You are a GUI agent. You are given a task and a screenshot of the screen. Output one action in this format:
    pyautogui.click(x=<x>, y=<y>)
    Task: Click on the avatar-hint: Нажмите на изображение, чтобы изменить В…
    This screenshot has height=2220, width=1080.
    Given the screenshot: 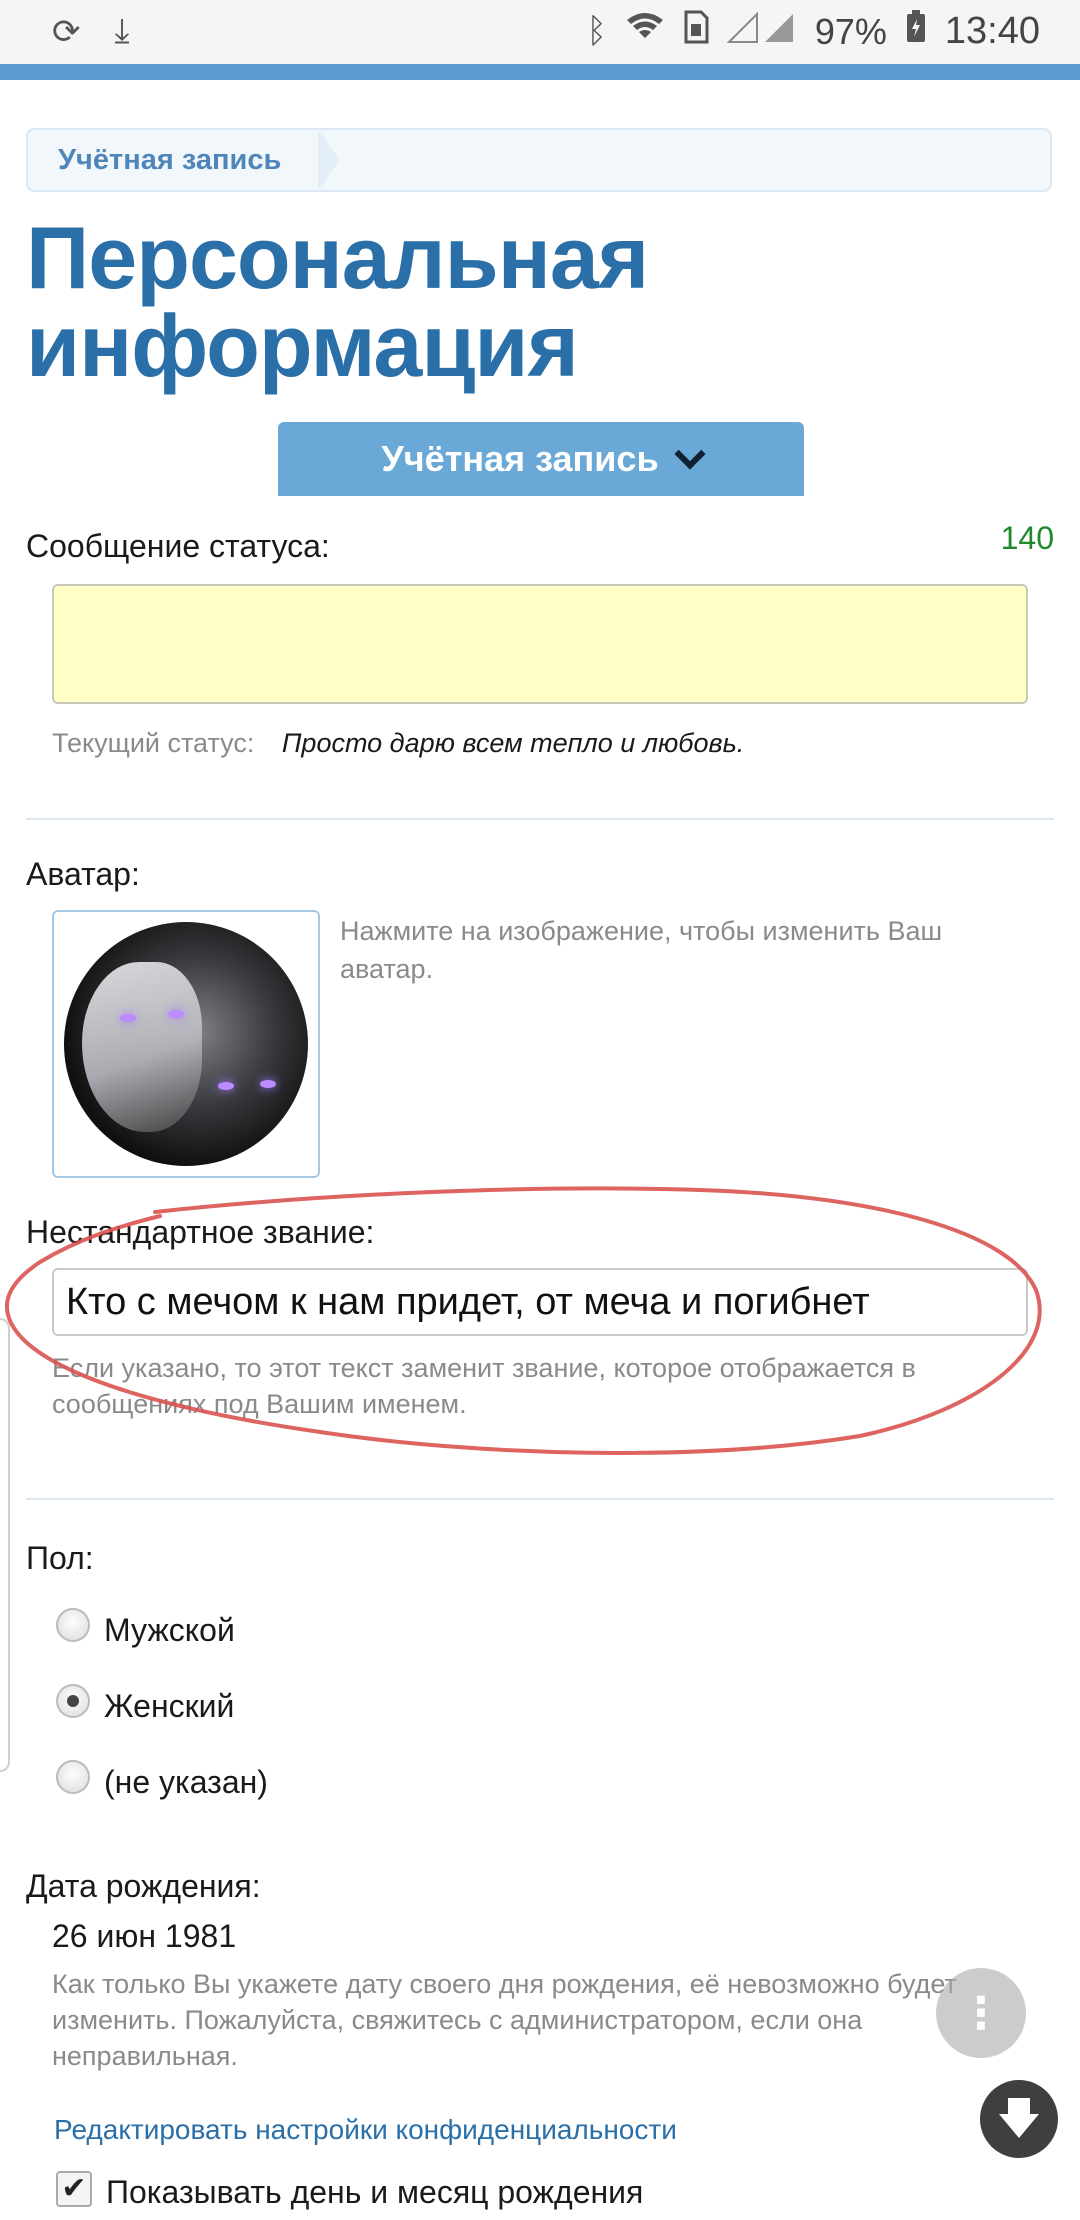 What is the action you would take?
    pyautogui.click(x=641, y=950)
    